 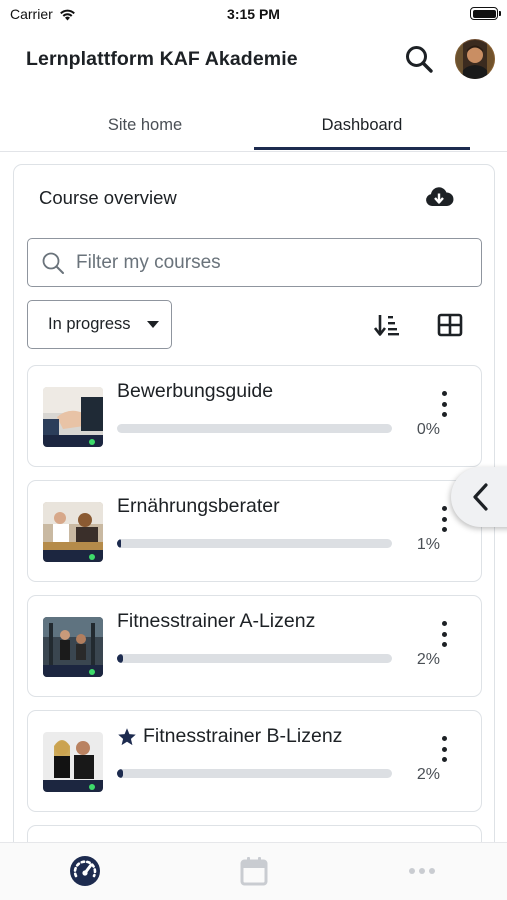 I want to click on progress-percent: 1%, so click(x=428, y=544).